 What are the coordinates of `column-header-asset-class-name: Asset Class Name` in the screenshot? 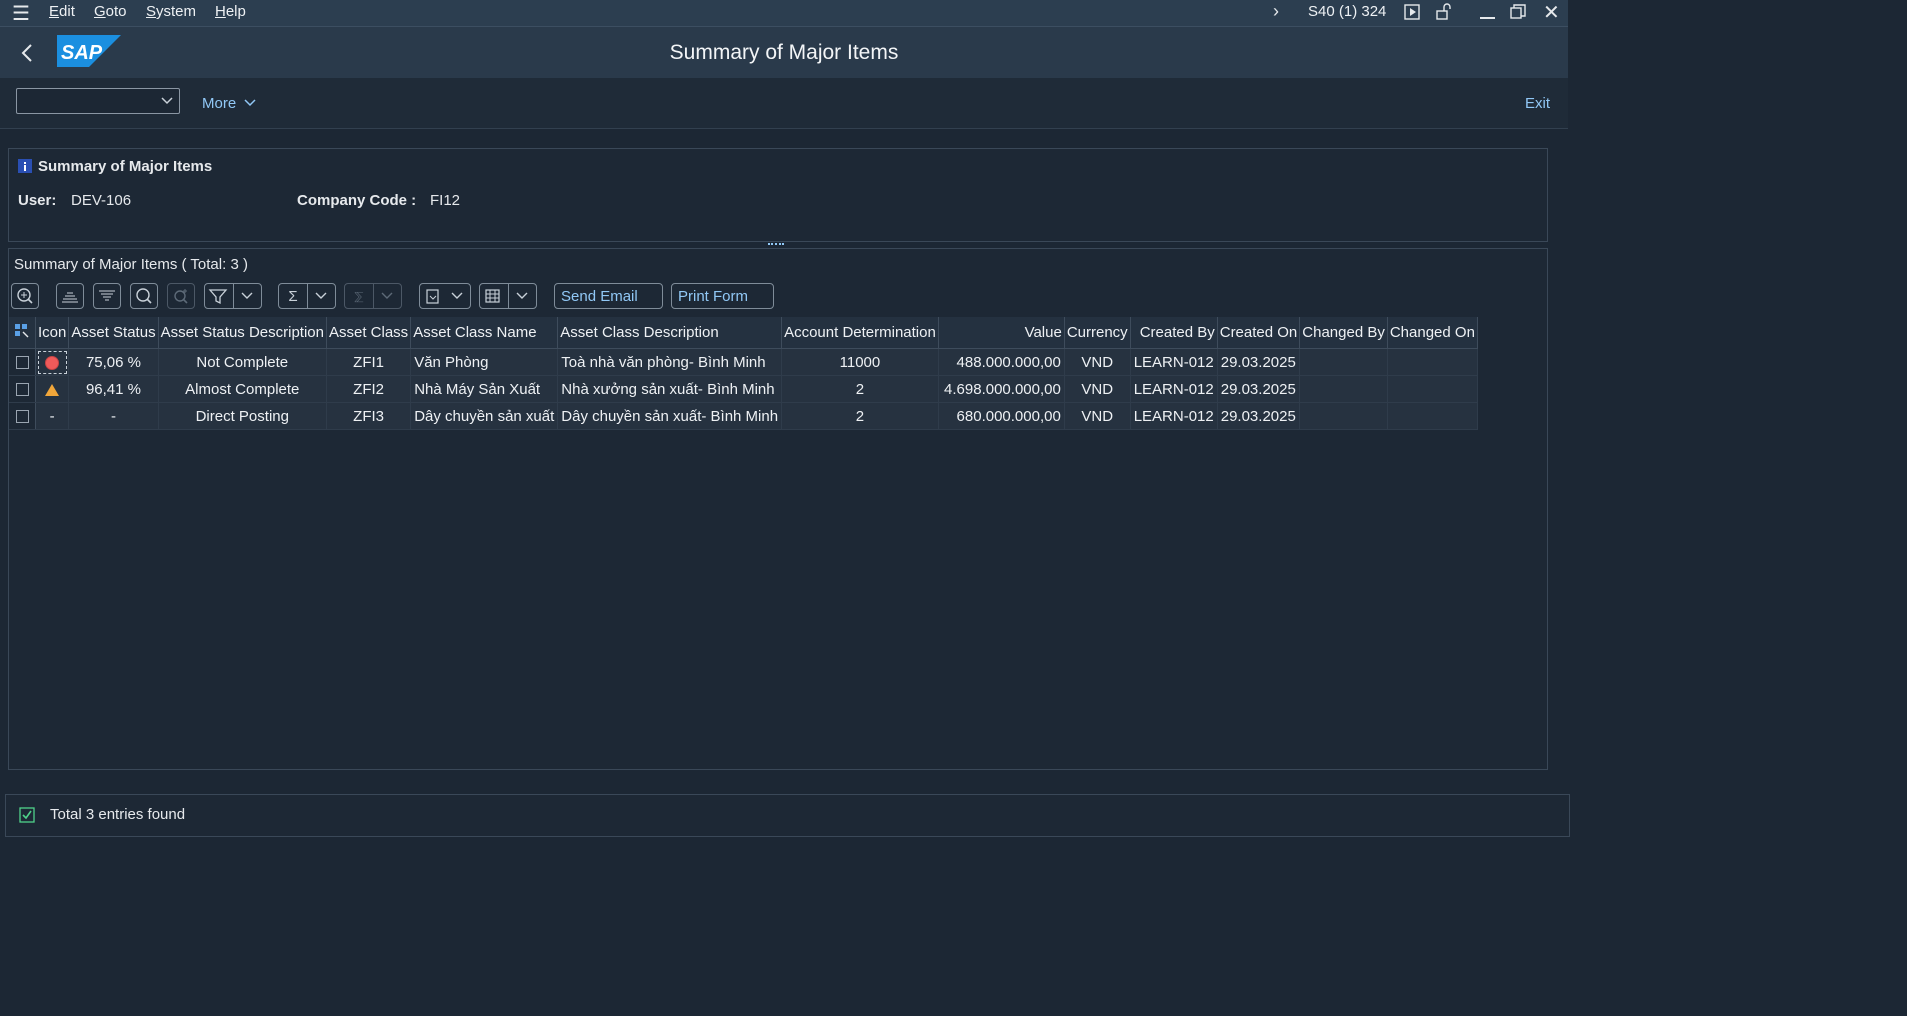 It's located at (484, 333).